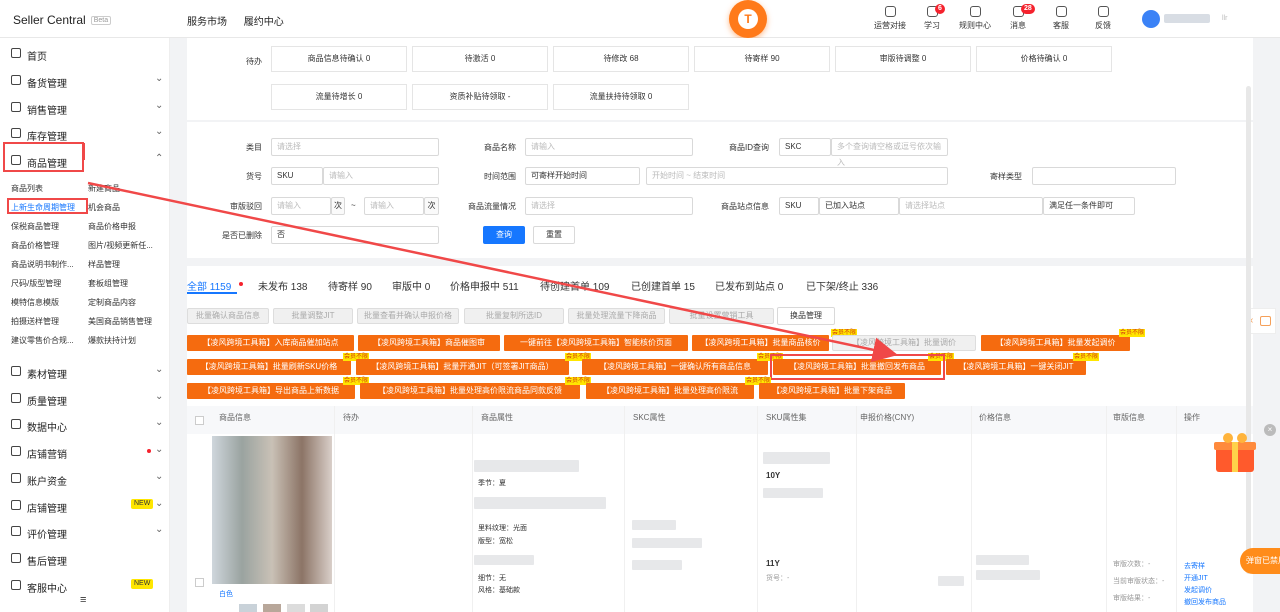 The width and height of the screenshot is (1280, 612). I want to click on gift-promo-icon, so click(1235, 456).